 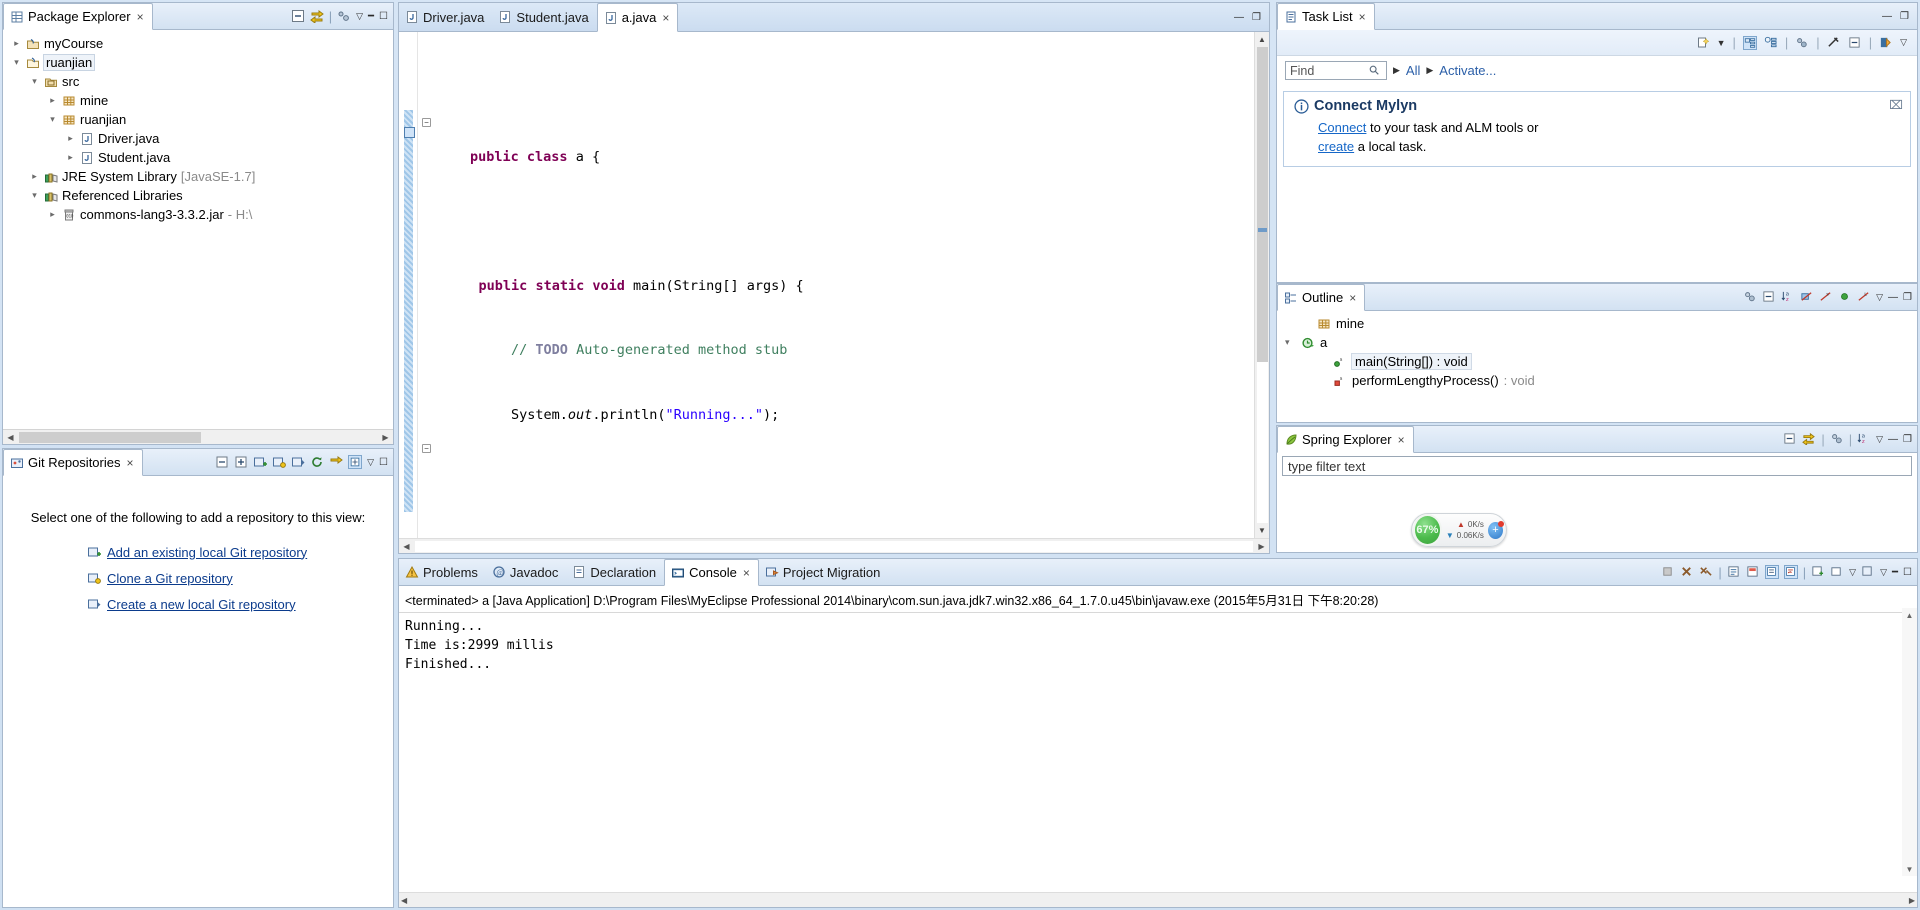 What do you see at coordinates (1852, 572) in the screenshot?
I see `chevron-down-icon: ▽` at bounding box center [1852, 572].